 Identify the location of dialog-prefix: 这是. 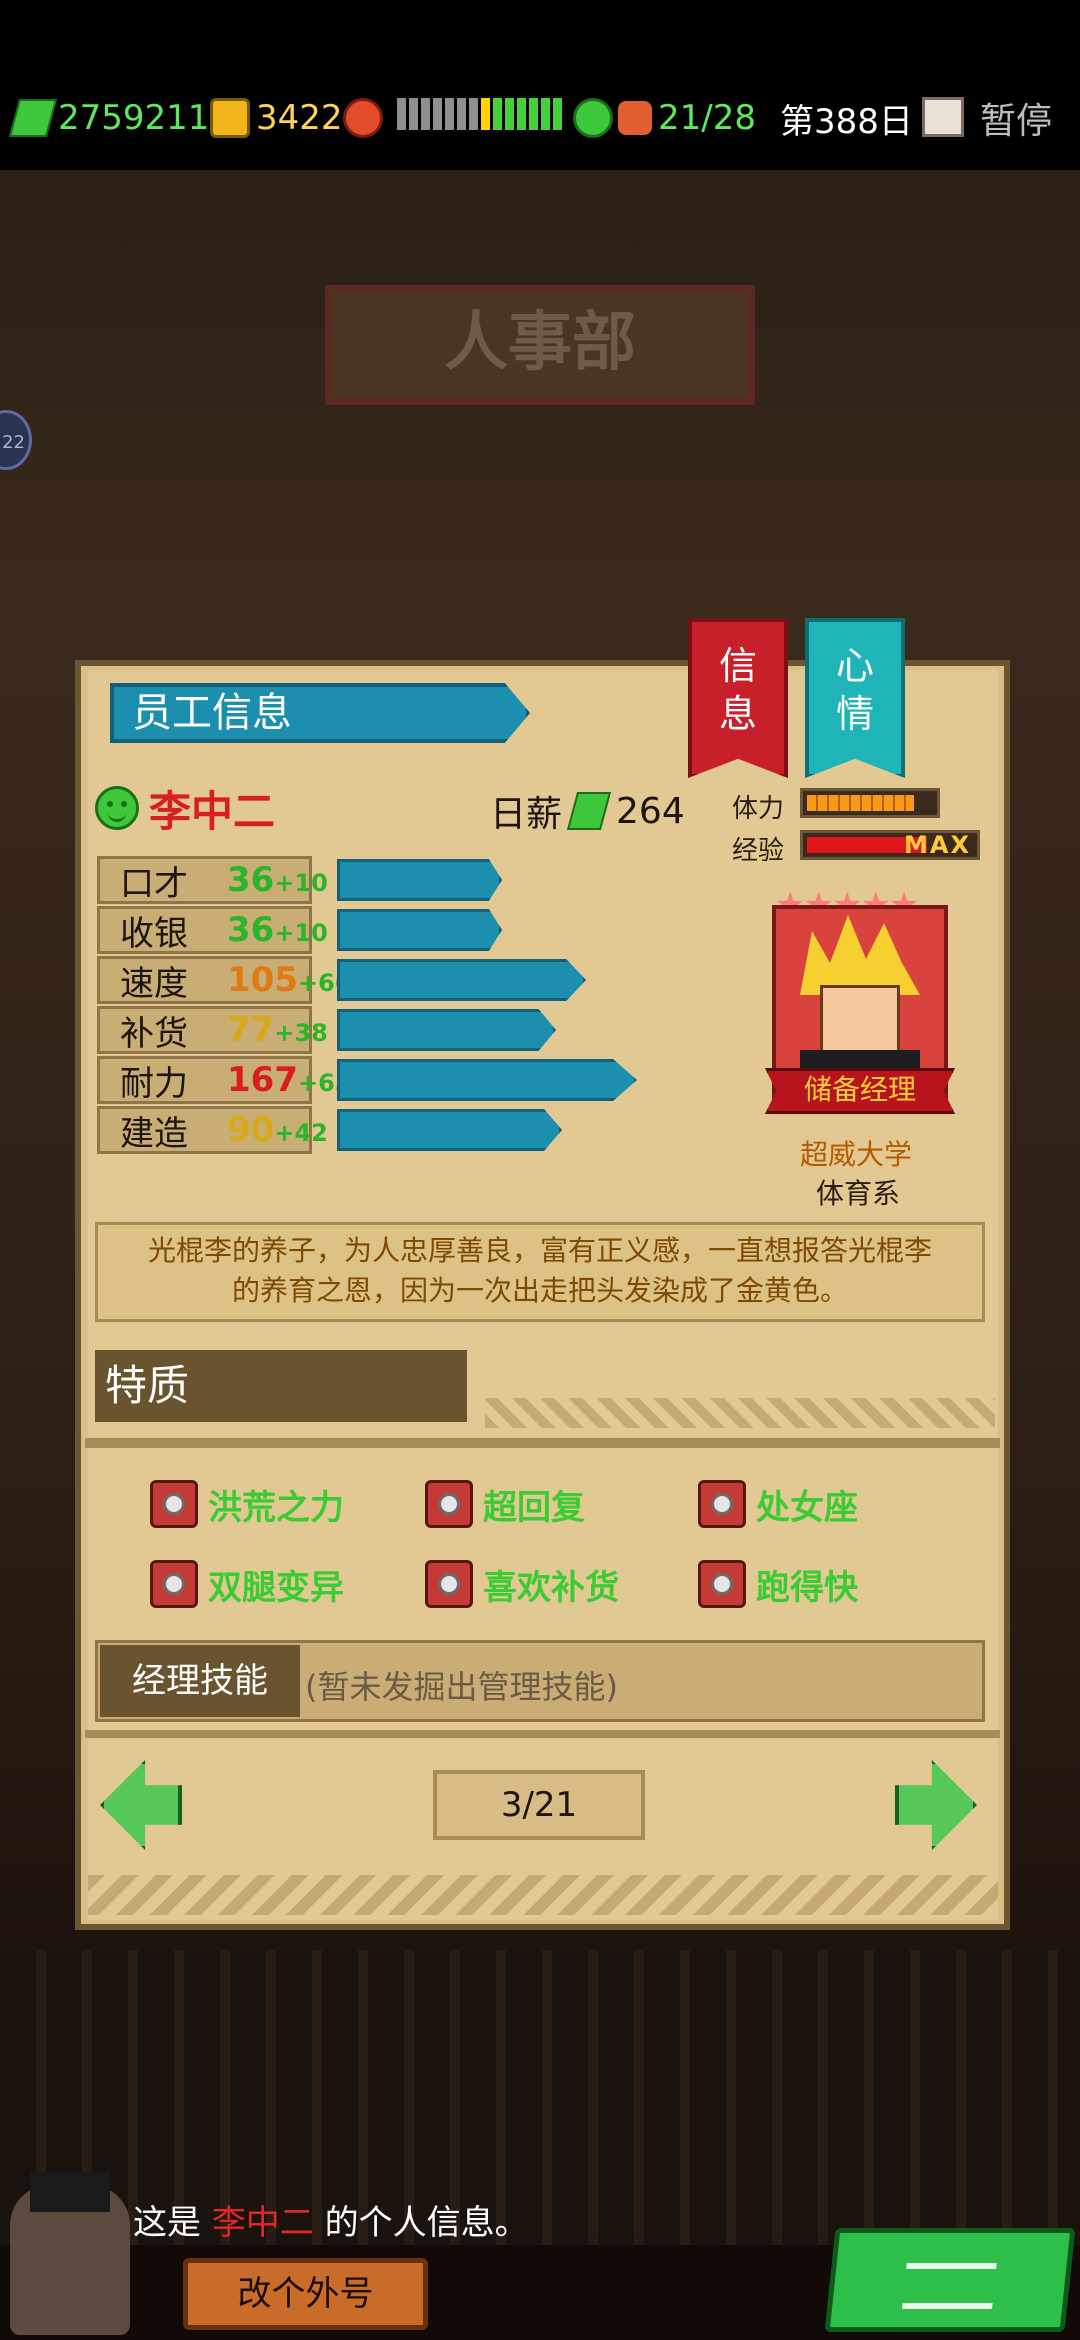
(172, 2223).